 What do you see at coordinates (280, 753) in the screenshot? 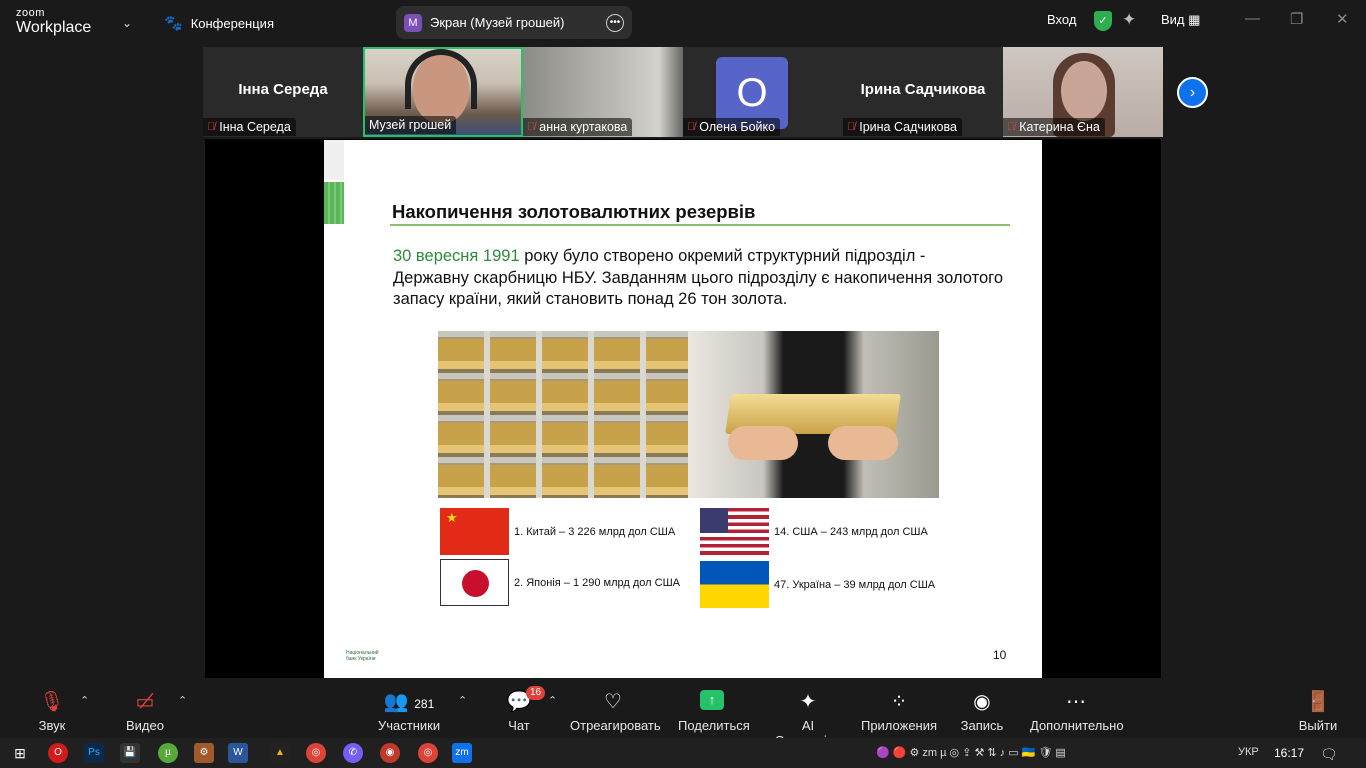
I see `app-icon: ▲` at bounding box center [280, 753].